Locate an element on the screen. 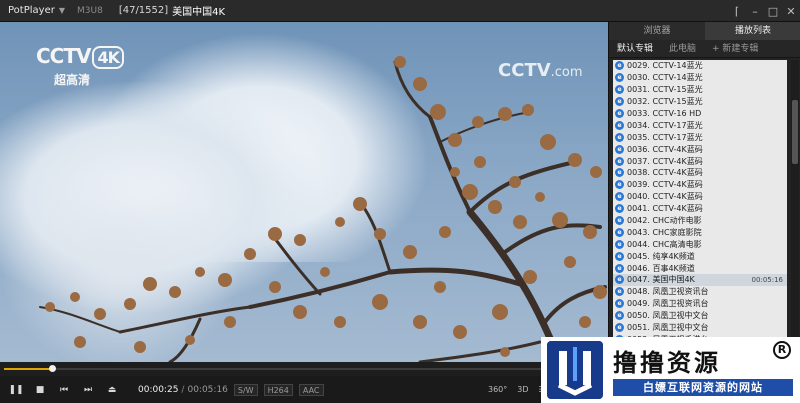  channel-logo-4k: 4K is located at coordinates (108, 57).